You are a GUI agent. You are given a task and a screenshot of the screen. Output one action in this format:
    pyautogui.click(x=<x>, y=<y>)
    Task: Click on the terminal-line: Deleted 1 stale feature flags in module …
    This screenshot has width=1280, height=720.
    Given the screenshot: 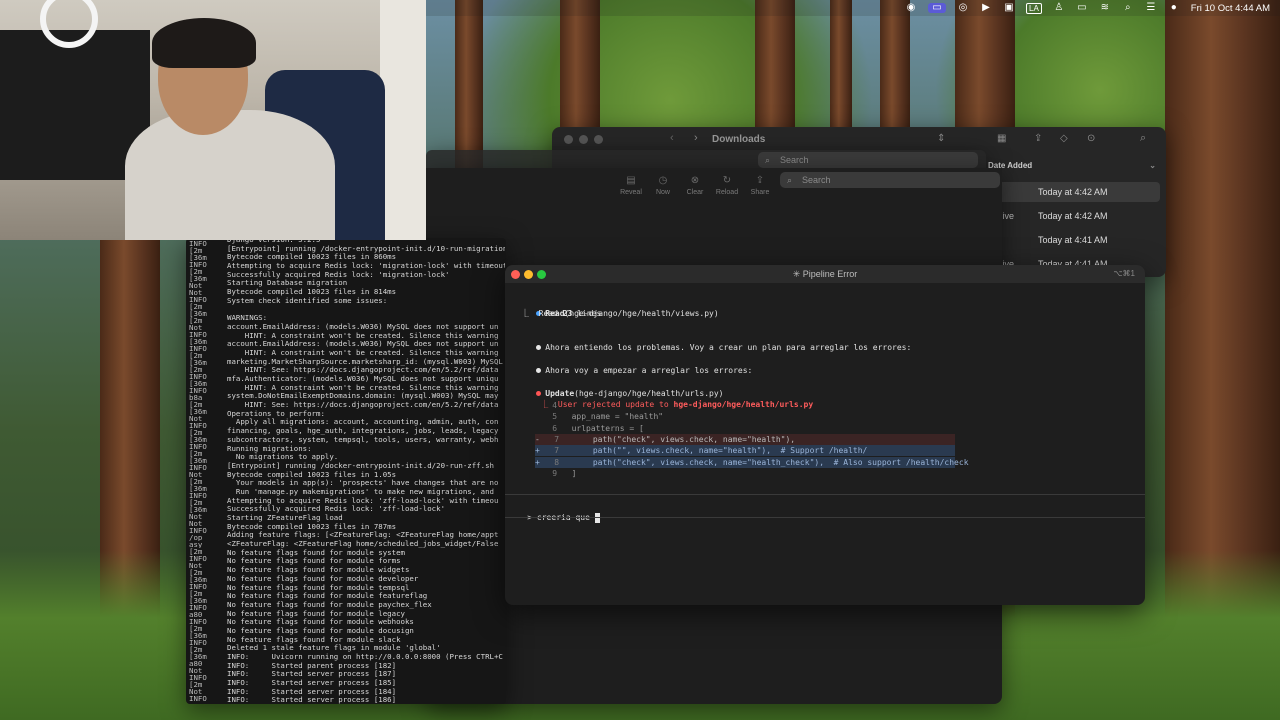 What is the action you would take?
    pyautogui.click(x=334, y=648)
    